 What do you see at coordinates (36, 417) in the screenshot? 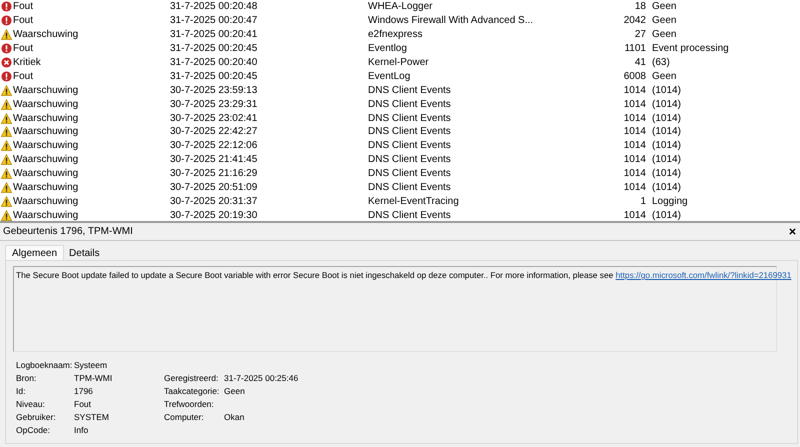
I see `property-label: Gebruiker:` at bounding box center [36, 417].